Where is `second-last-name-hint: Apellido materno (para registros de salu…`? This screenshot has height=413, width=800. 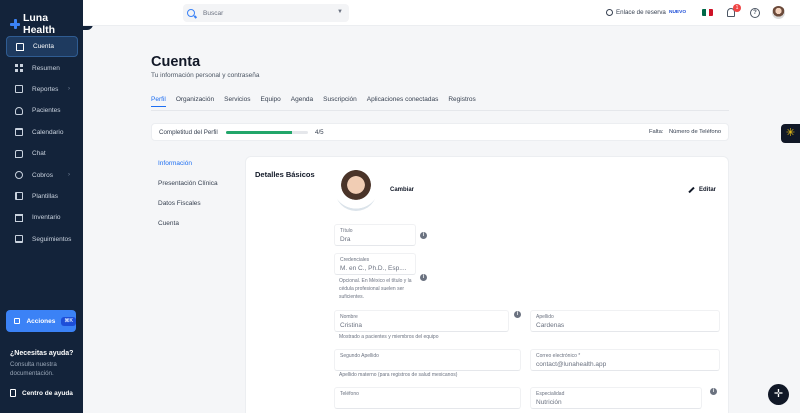
second-last-name-hint: Apellido materno (para registros de salu… is located at coordinates (398, 375).